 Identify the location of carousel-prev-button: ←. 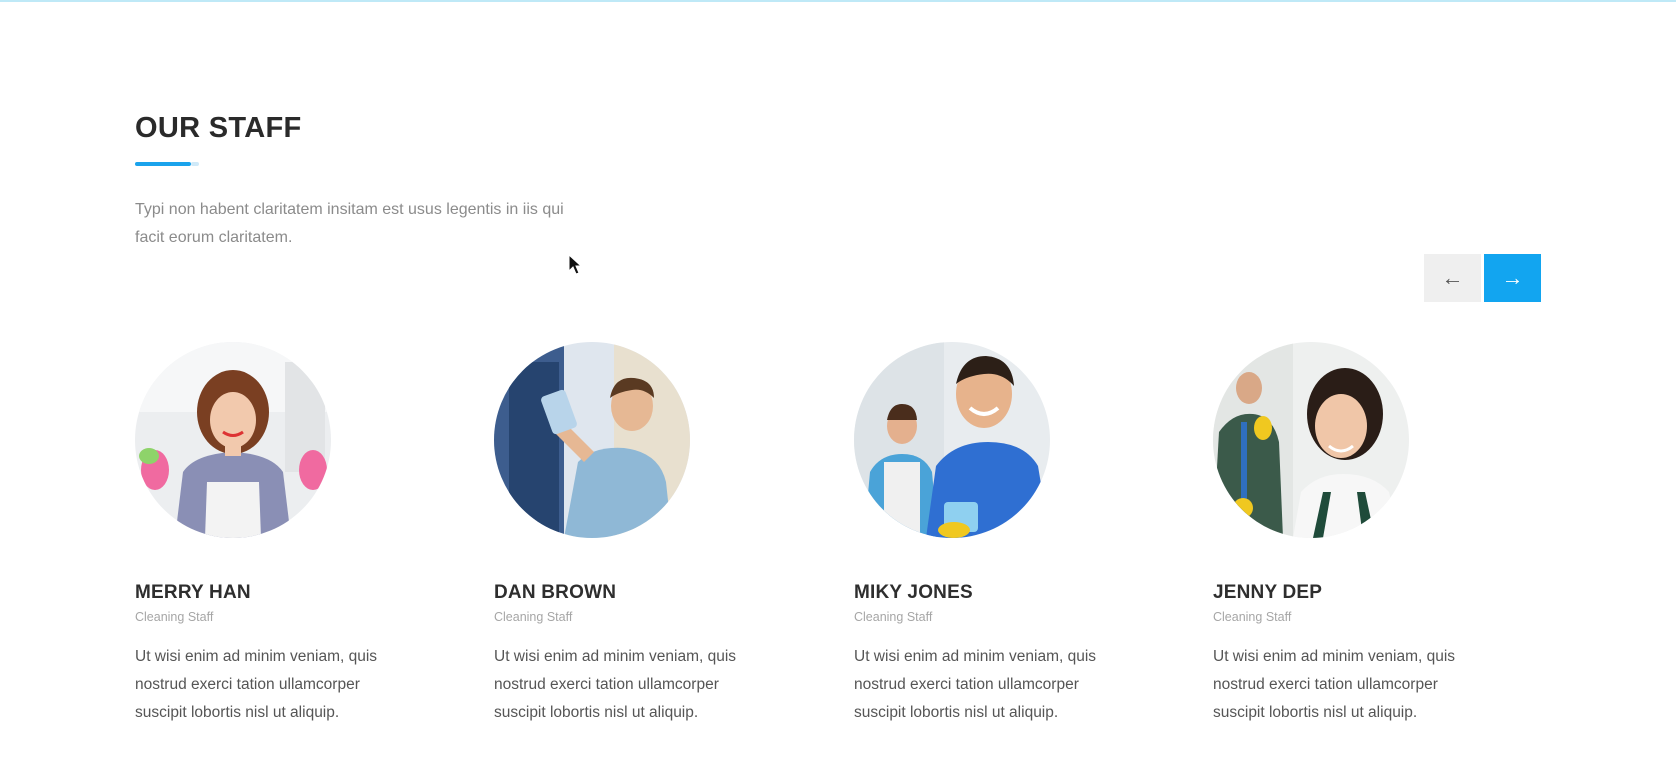
(1452, 278).